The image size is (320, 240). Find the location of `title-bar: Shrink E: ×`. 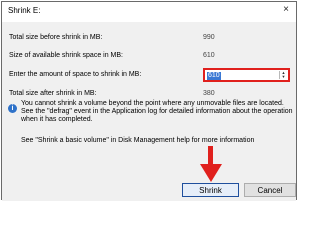

title-bar: Shrink E: × is located at coordinates (149, 12).